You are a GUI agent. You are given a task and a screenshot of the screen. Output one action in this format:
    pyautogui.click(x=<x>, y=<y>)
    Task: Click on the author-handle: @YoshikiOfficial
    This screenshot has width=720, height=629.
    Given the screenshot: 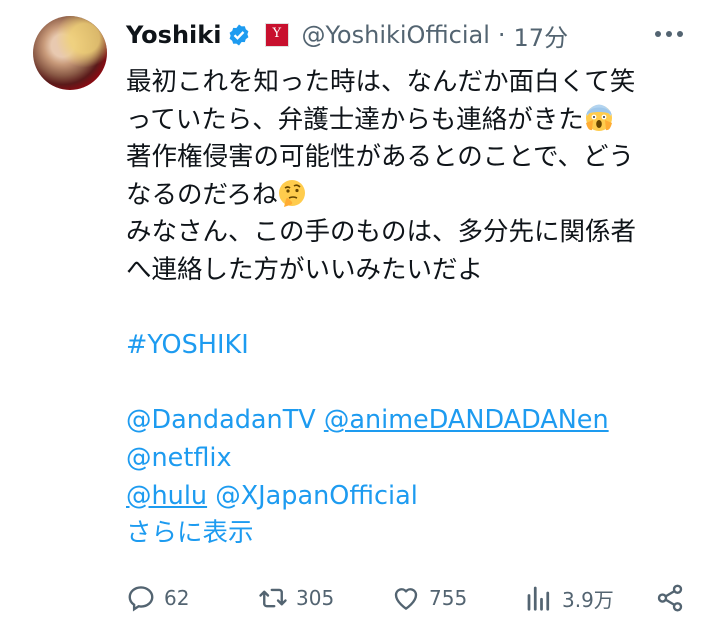 What is the action you would take?
    pyautogui.click(x=395, y=35)
    